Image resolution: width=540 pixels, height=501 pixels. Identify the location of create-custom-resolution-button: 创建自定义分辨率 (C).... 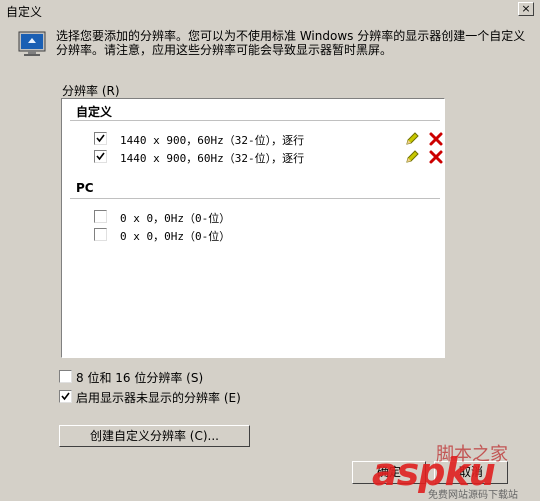
(154, 436).